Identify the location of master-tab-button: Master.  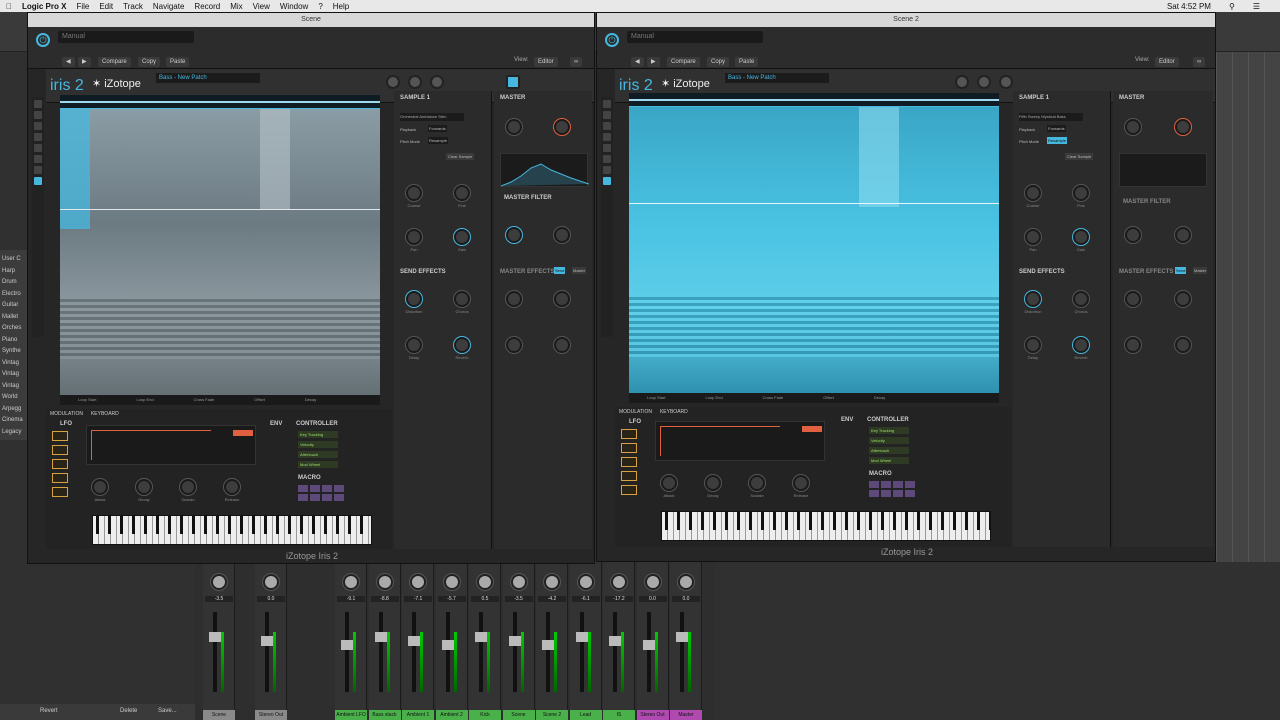
(579, 270).